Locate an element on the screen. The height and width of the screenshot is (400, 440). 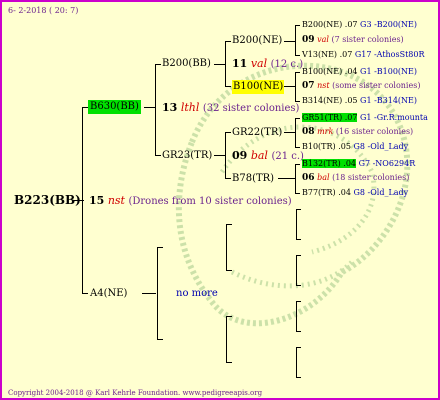
gen4-row-9-group: G8 -Old_Lady is located at coordinates (381, 146).